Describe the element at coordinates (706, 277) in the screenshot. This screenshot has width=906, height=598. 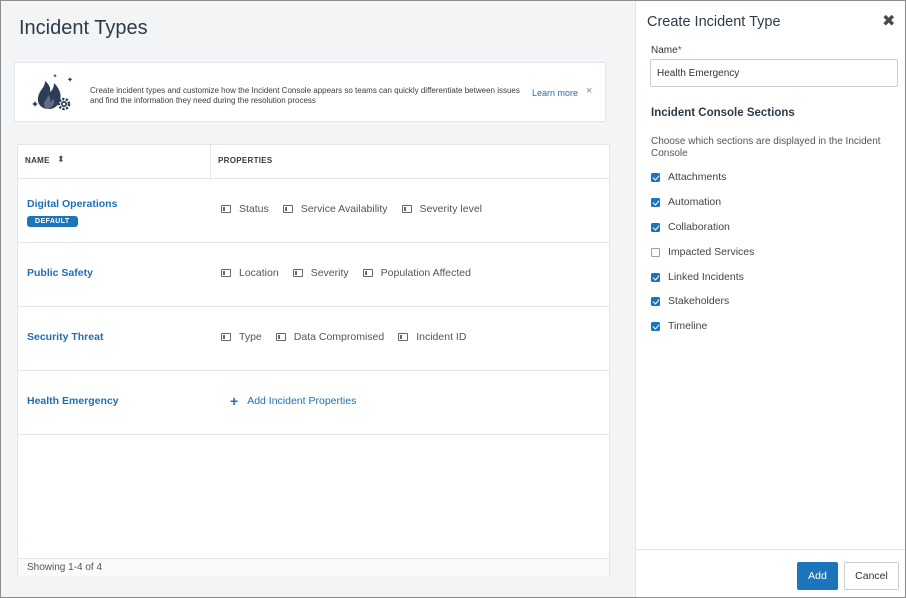
I see `checkbox-label: Linked Incidents` at that location.